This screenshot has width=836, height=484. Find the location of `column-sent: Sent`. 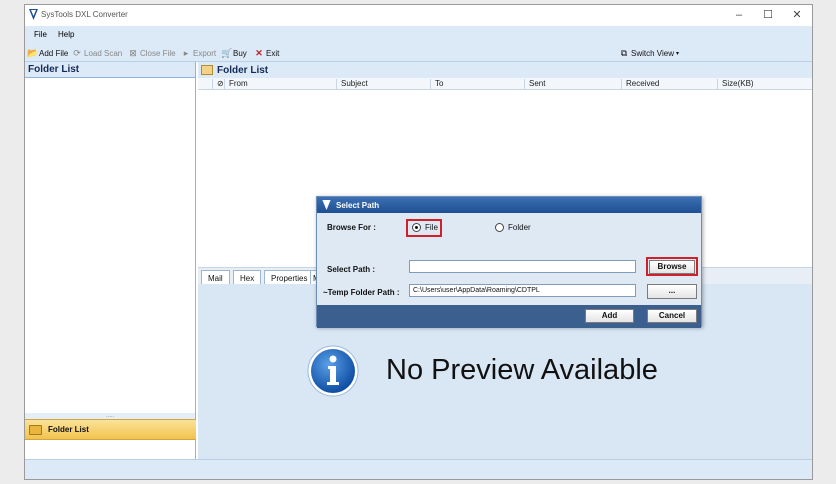

column-sent: Sent is located at coordinates (534, 84).